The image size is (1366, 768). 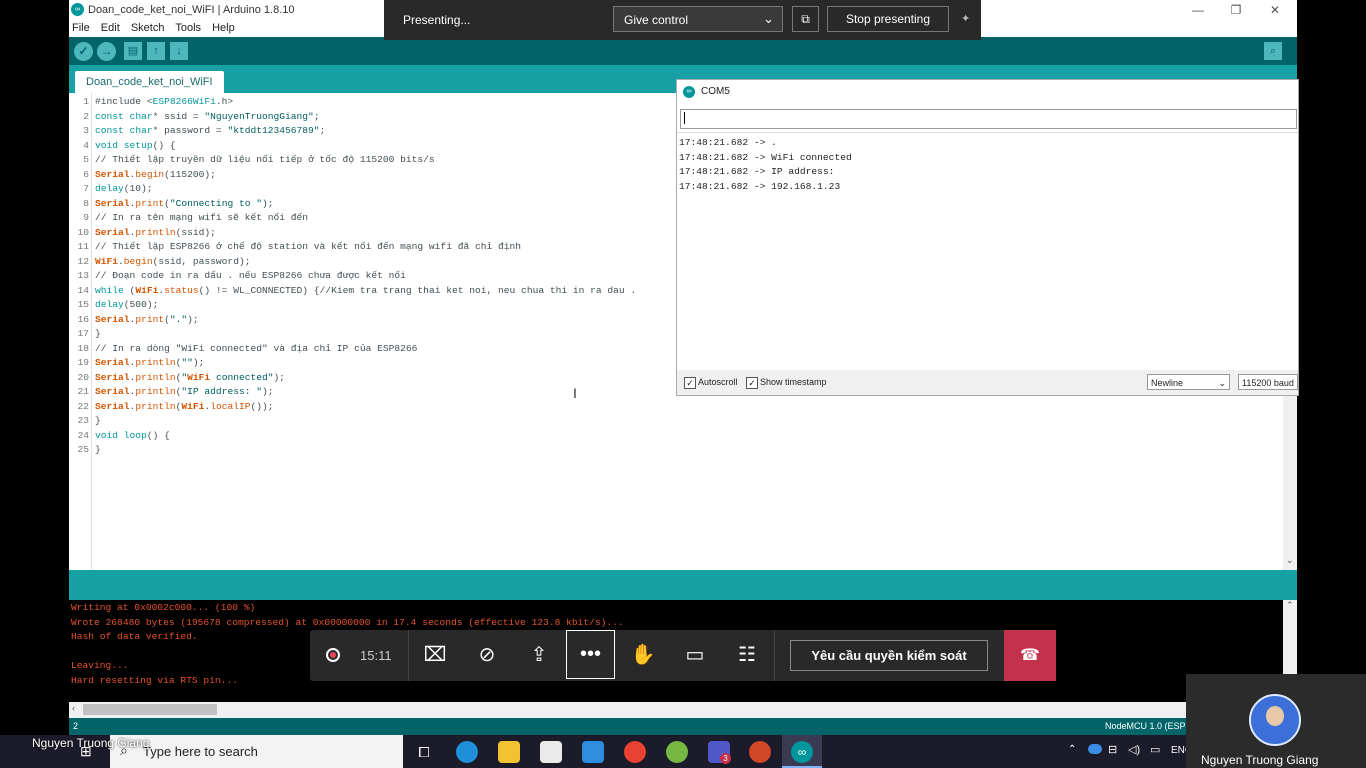 I want to click on share-tray-icon: ⇪, so click(x=539, y=655).